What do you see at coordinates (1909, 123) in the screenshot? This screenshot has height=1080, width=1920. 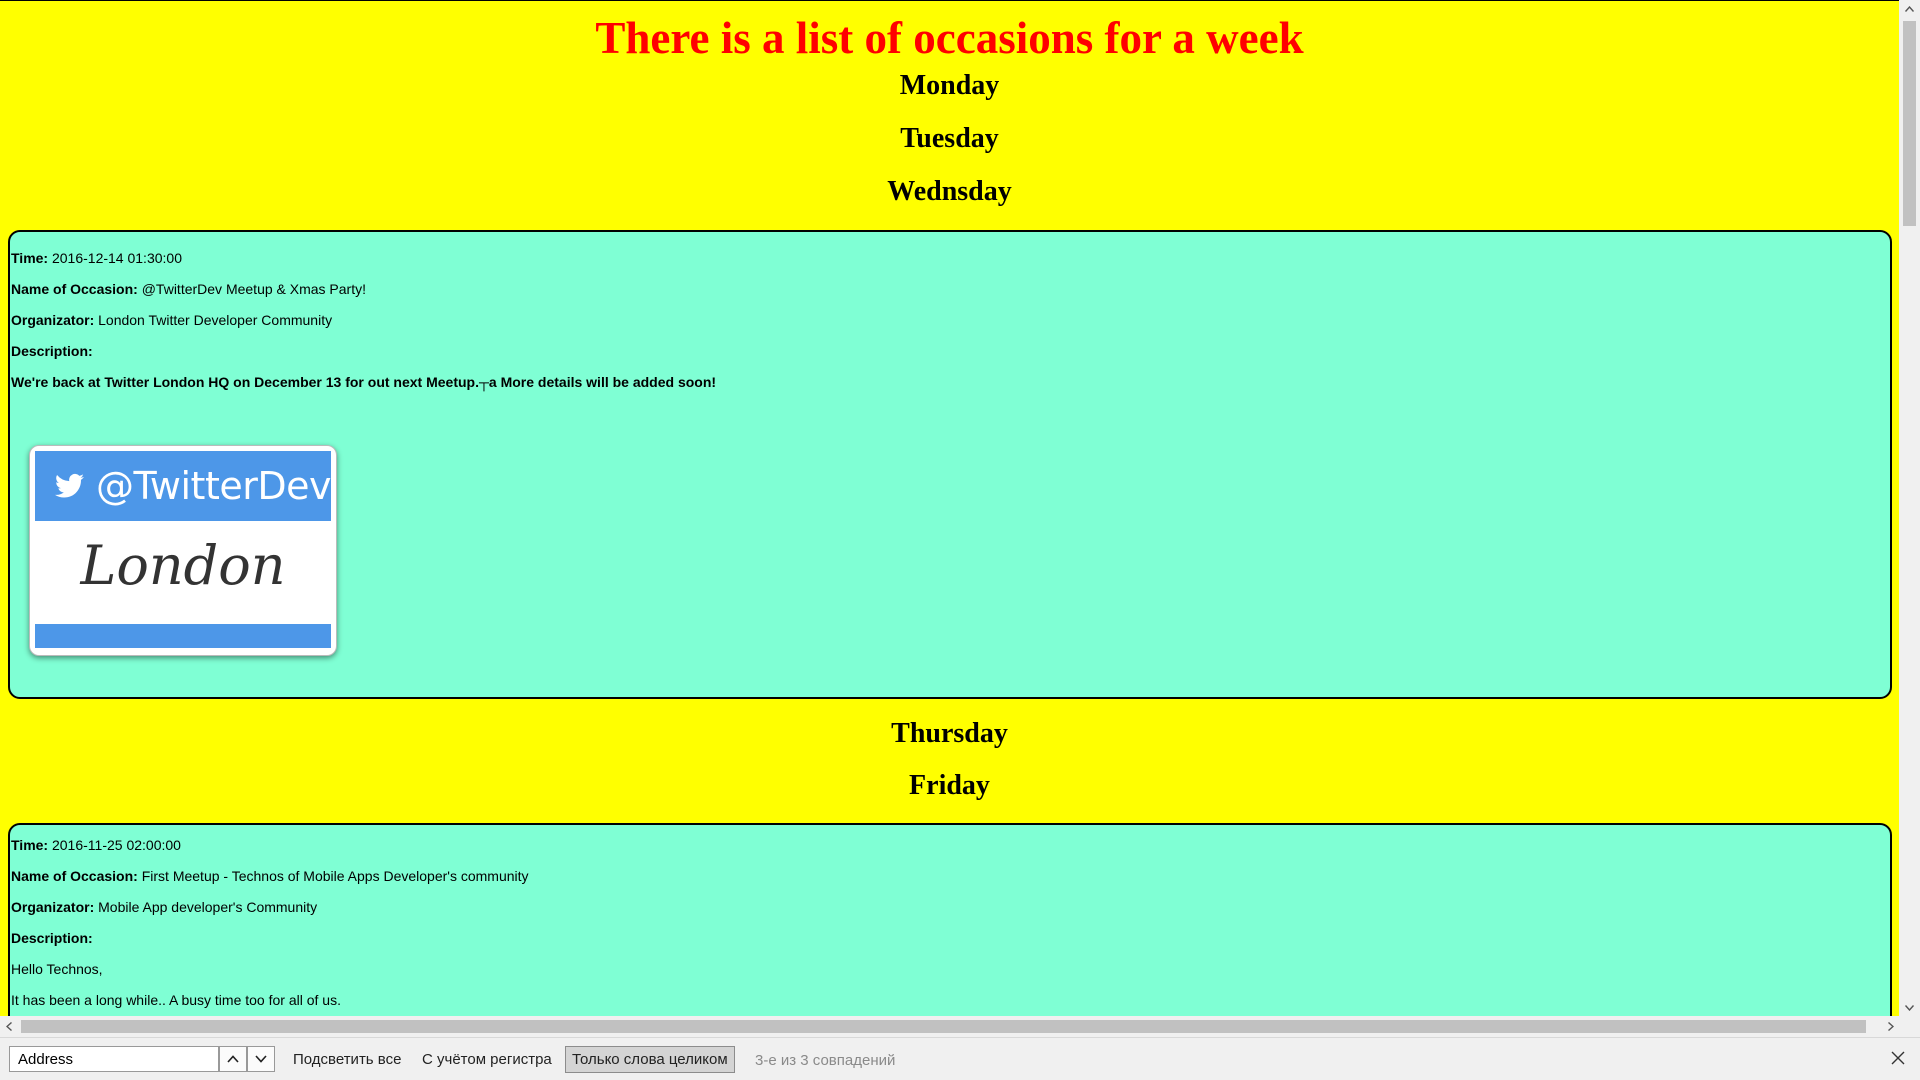 I see `vertical-scroll-thumb` at bounding box center [1909, 123].